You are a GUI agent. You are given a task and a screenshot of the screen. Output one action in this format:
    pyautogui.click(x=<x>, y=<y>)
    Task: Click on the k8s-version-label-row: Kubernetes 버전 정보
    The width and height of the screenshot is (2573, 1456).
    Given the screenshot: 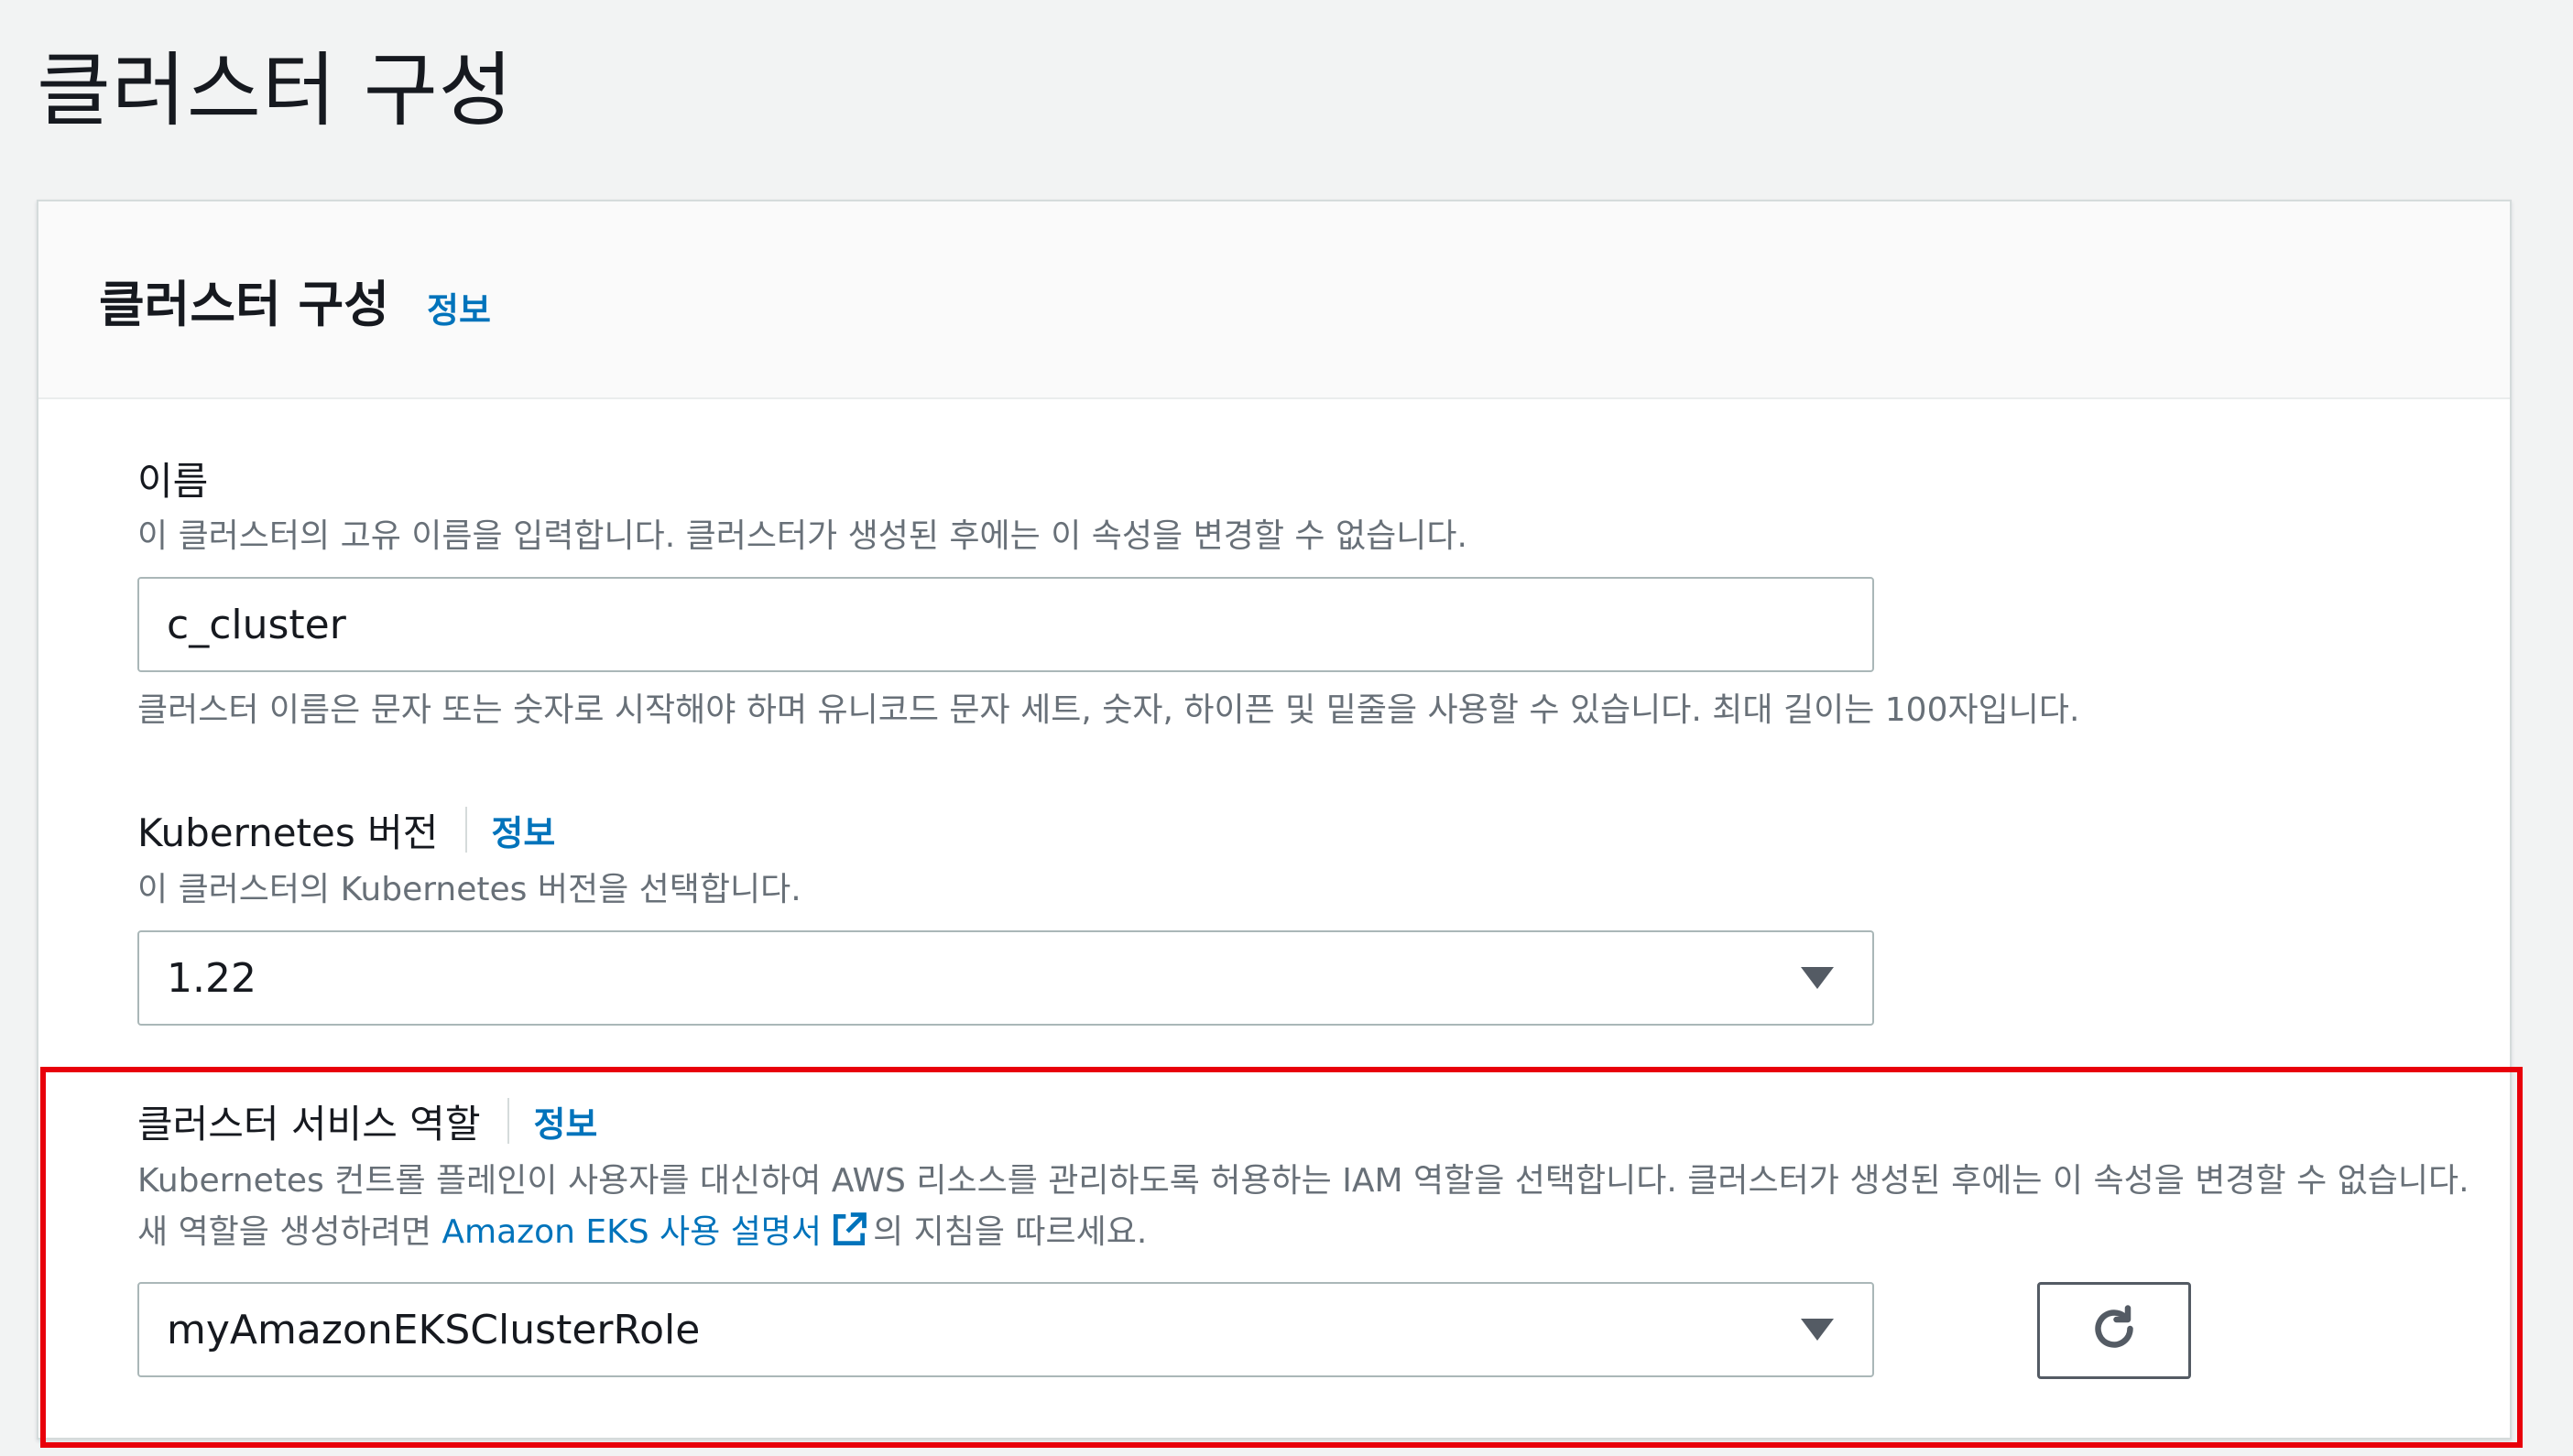 What is the action you would take?
    pyautogui.click(x=1005, y=829)
    